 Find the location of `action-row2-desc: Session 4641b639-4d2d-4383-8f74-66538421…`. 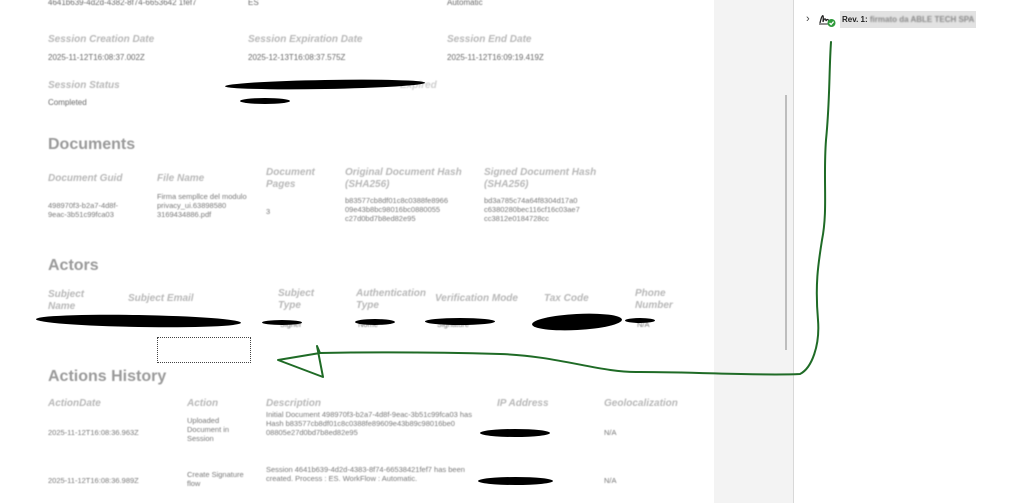

action-row2-desc: Session 4641b639-4d2d-4383-8f74-66538421… is located at coordinates (365, 474).